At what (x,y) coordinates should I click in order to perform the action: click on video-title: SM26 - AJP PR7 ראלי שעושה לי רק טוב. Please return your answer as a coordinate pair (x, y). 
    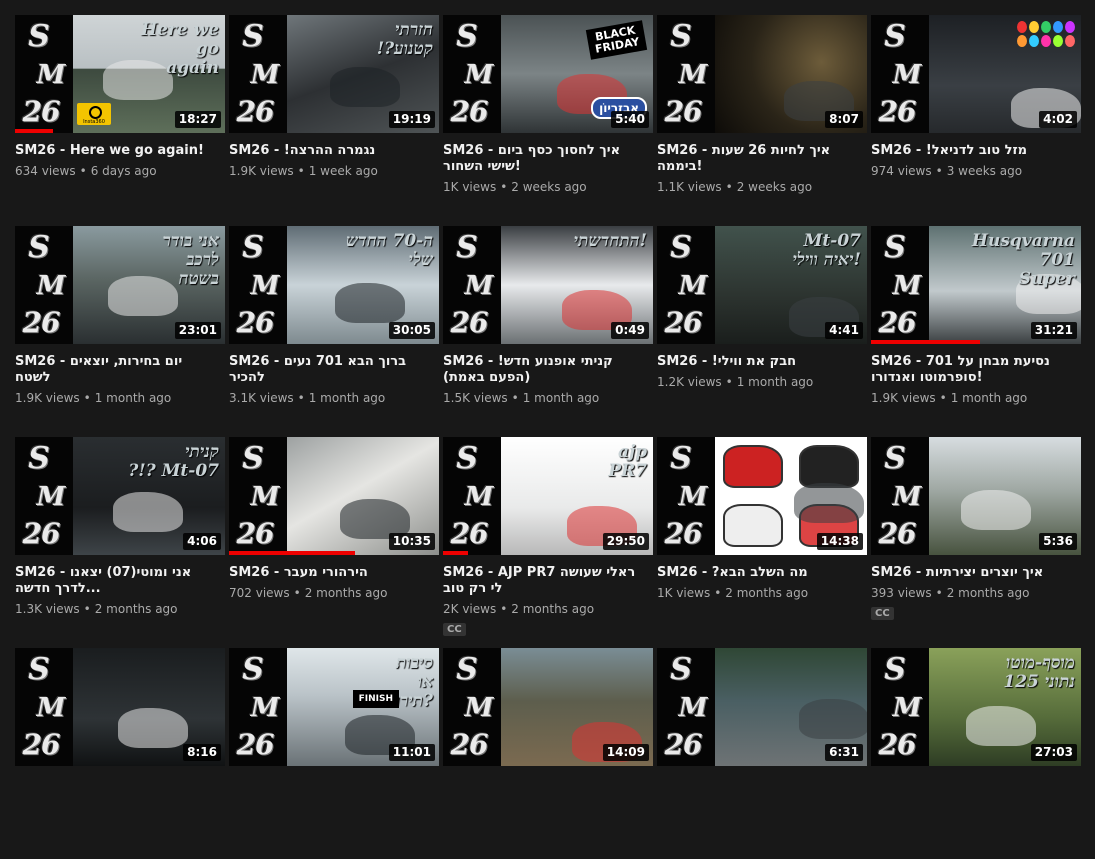
    Looking at the image, I should click on (543, 581).